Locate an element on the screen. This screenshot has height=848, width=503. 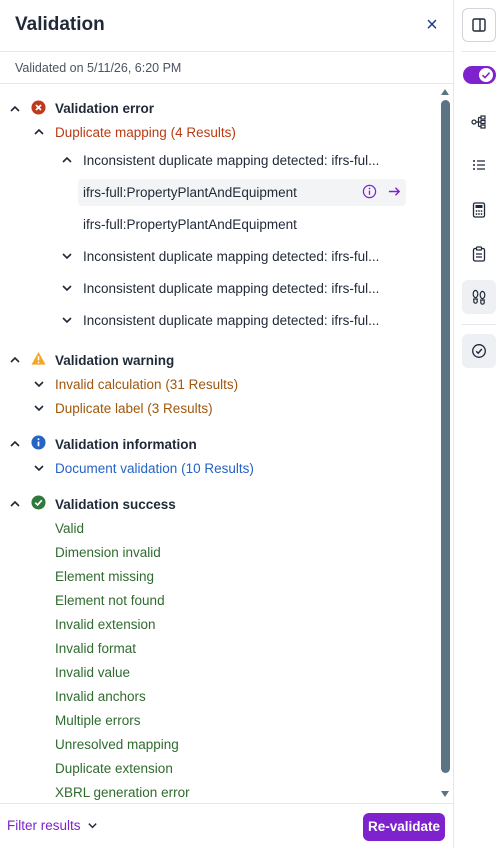
arrow-right-icon is located at coordinates (394, 191).